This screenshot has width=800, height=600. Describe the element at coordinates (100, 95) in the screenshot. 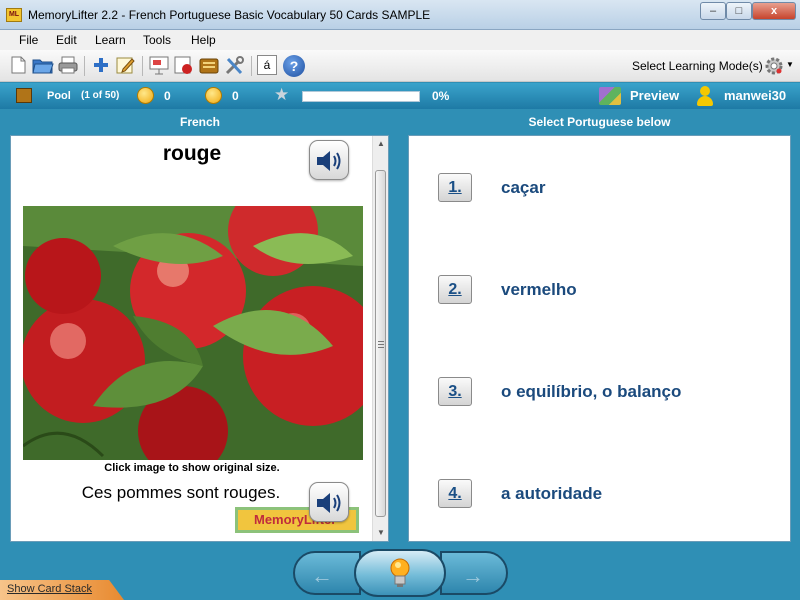

I see `pool-position: (1 of 50)` at that location.